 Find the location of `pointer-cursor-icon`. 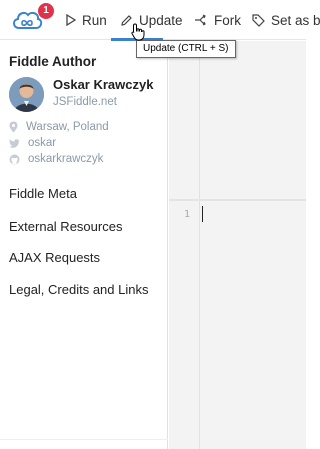

pointer-cursor-icon is located at coordinates (138, 32).